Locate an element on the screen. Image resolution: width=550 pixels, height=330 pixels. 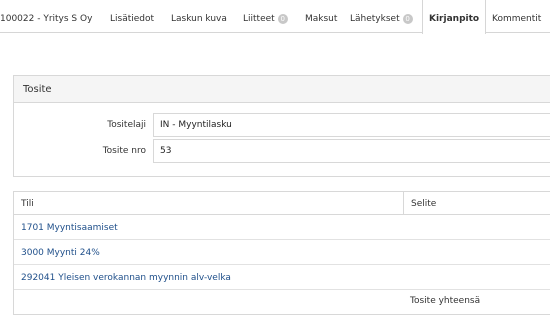
voucher-type-row: Tositelaji IN - Myyntilasku is located at coordinates (282, 125).